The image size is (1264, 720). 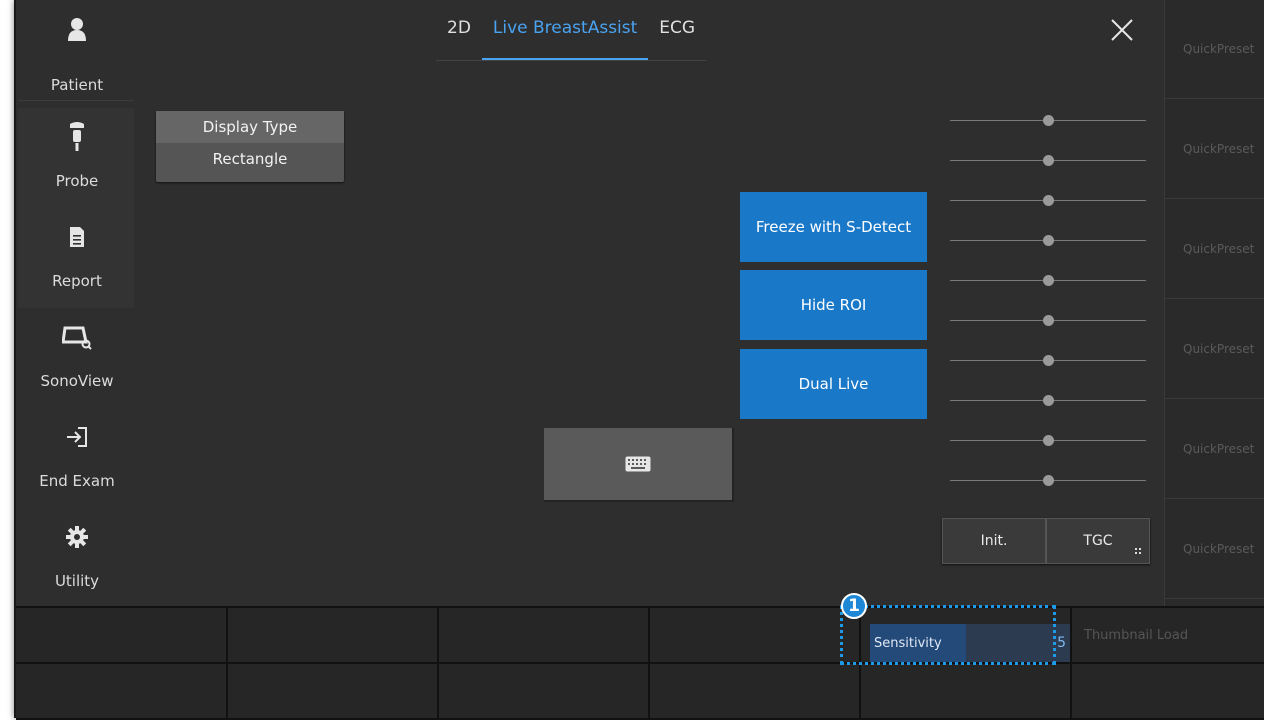 What do you see at coordinates (833, 305) in the screenshot?
I see `hide-roi-button: Hide ROI` at bounding box center [833, 305].